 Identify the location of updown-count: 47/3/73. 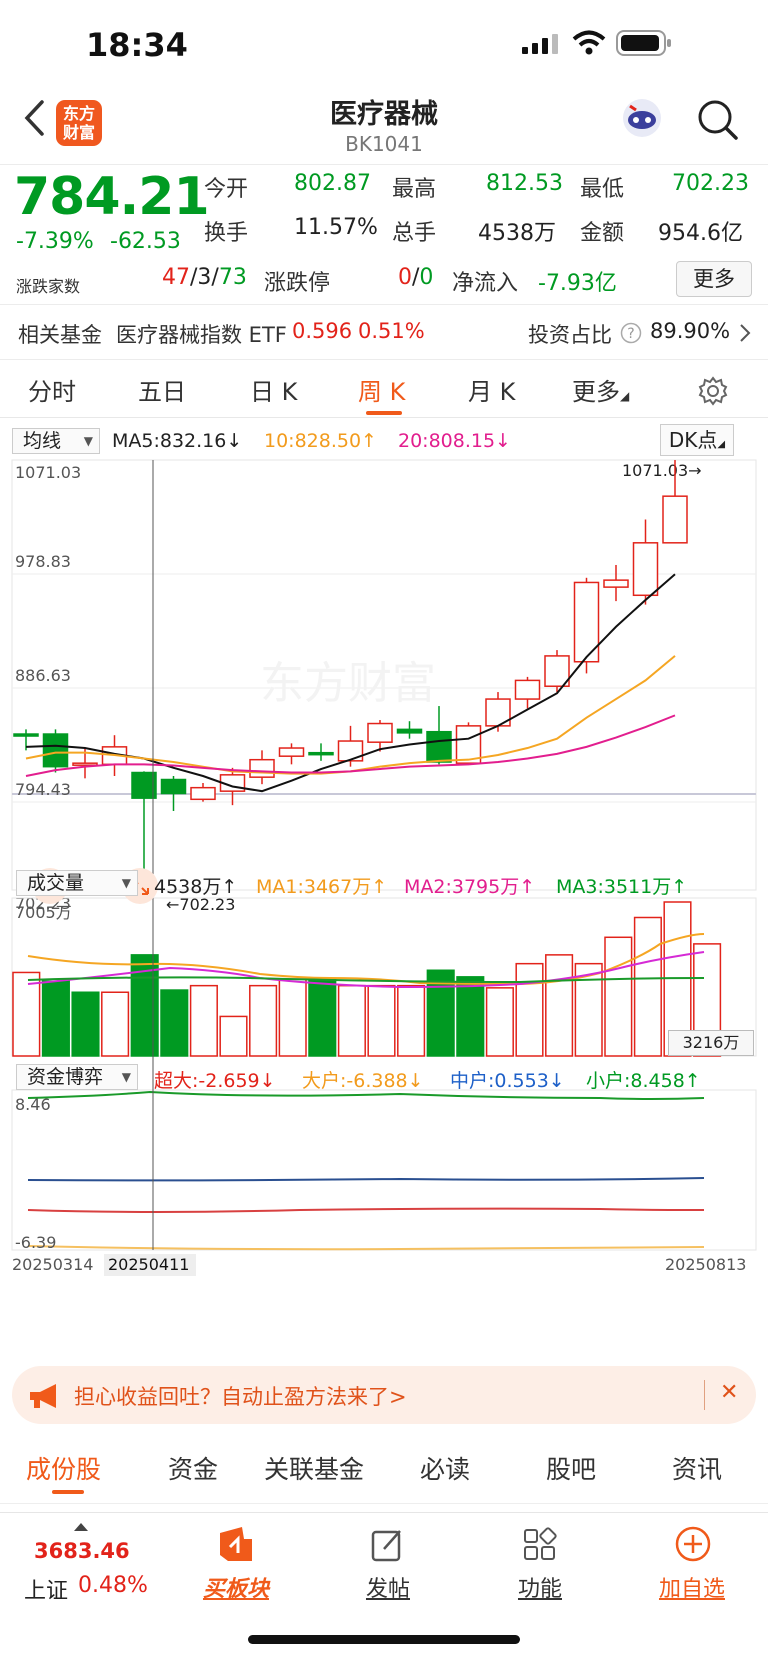
(204, 277).